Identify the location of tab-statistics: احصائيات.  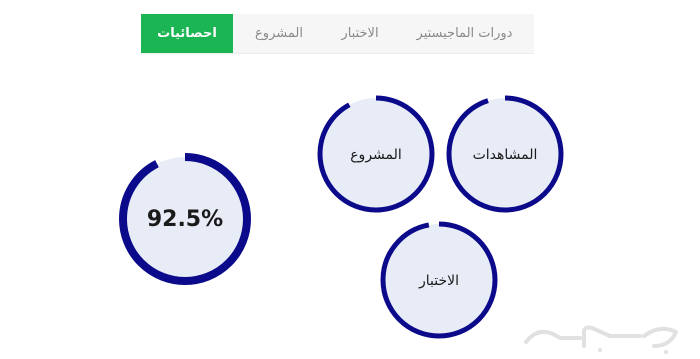
(187, 33).